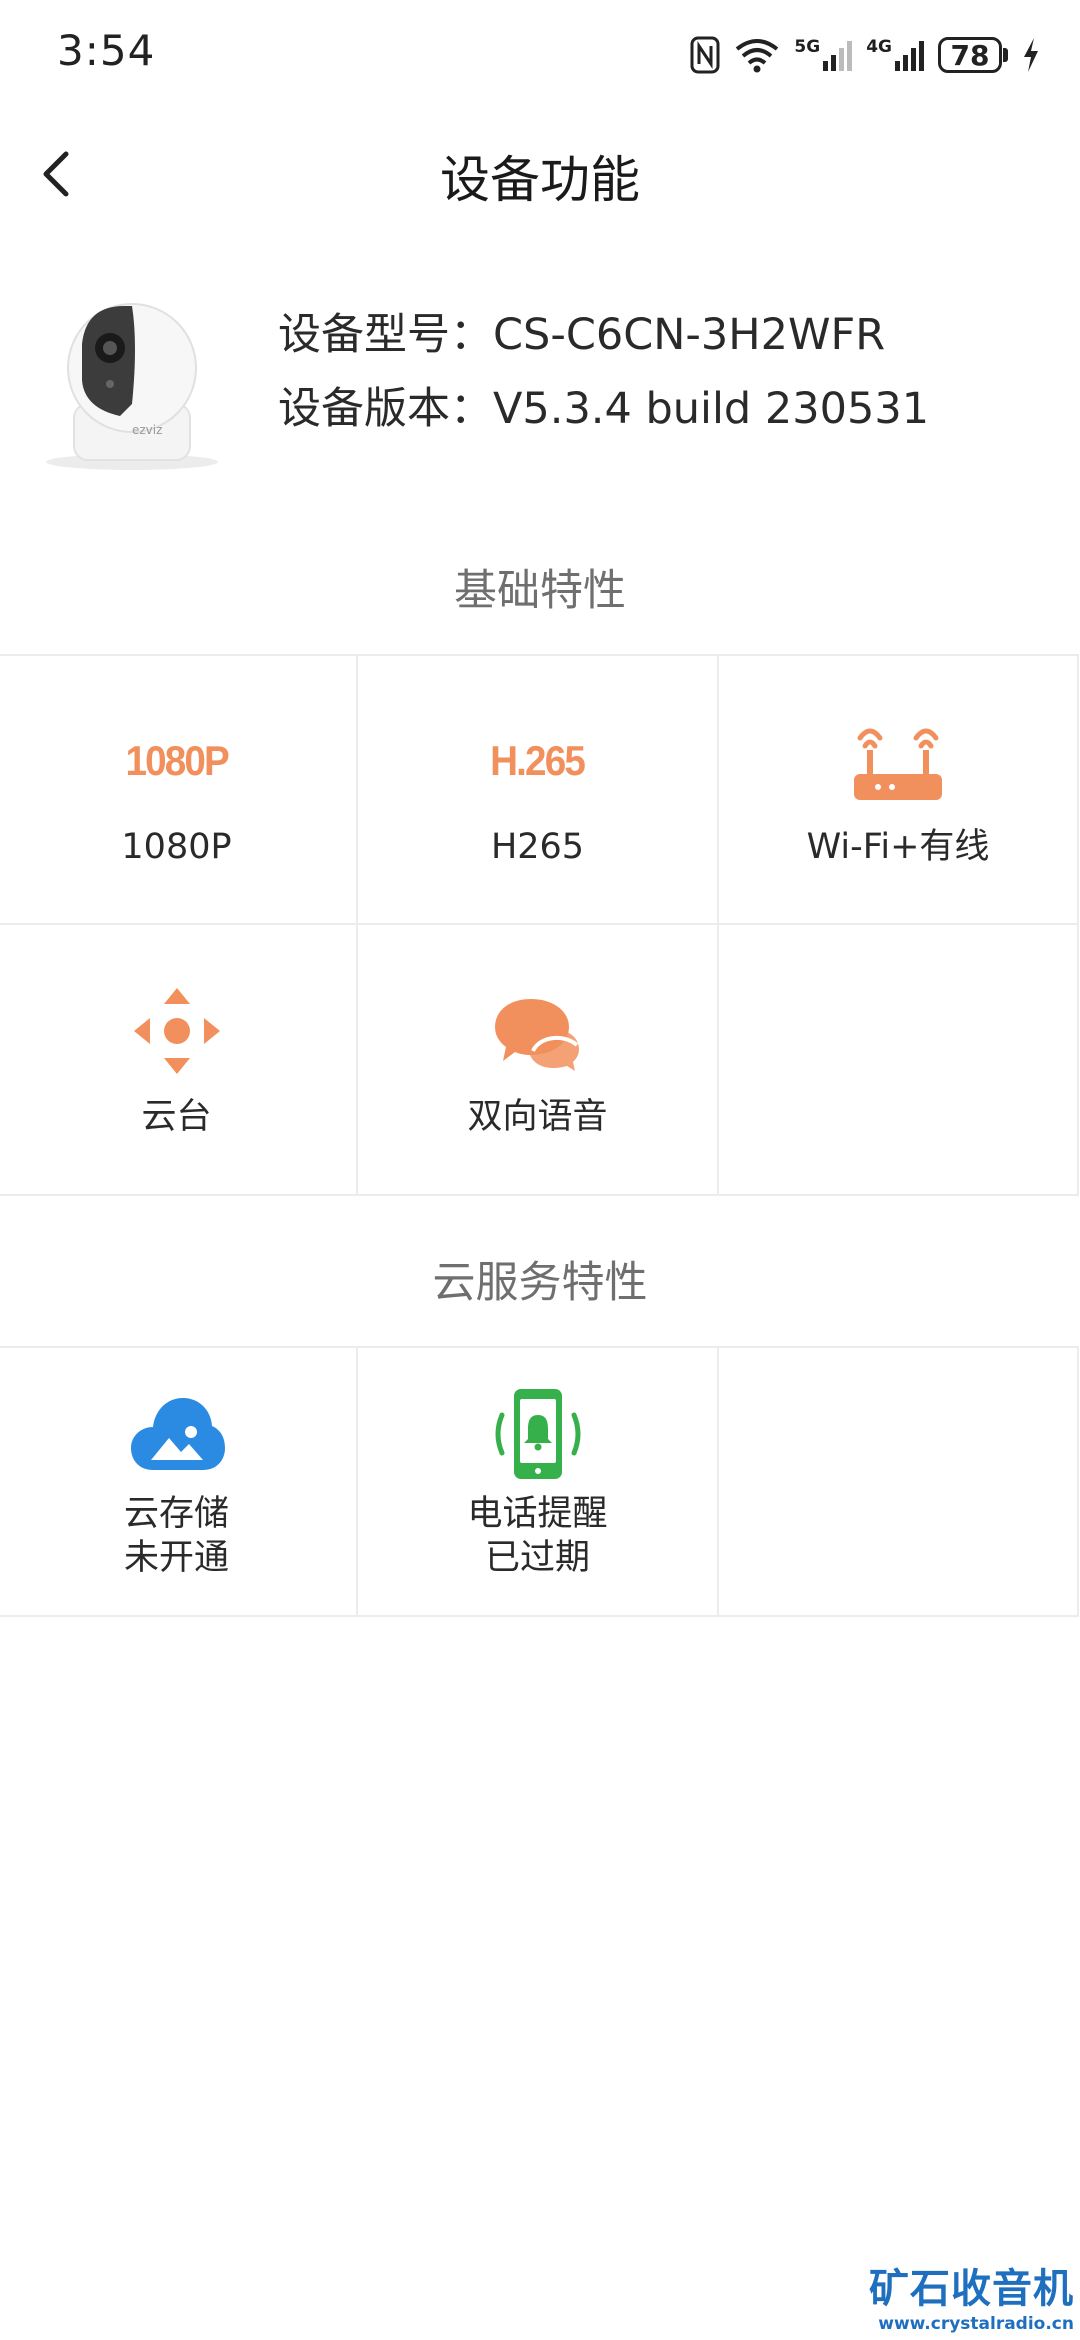 This screenshot has height=2340, width=1080. What do you see at coordinates (177, 1031) in the screenshot?
I see `ptz-icon` at bounding box center [177, 1031].